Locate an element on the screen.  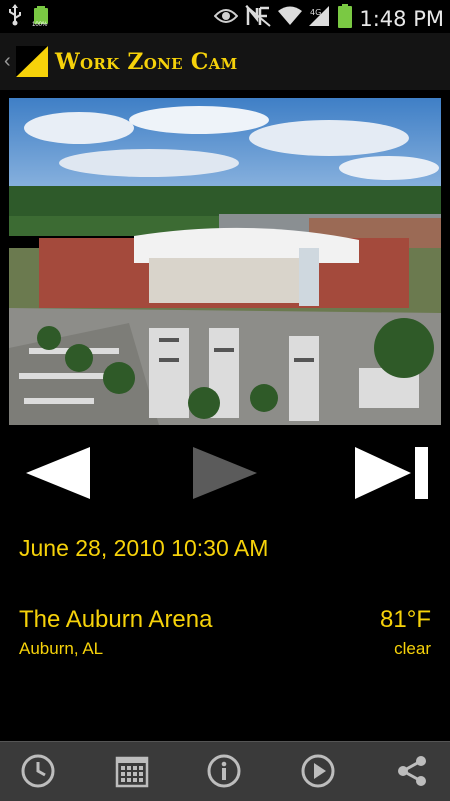
triangle-left-icon is located at coordinates (58, 473).